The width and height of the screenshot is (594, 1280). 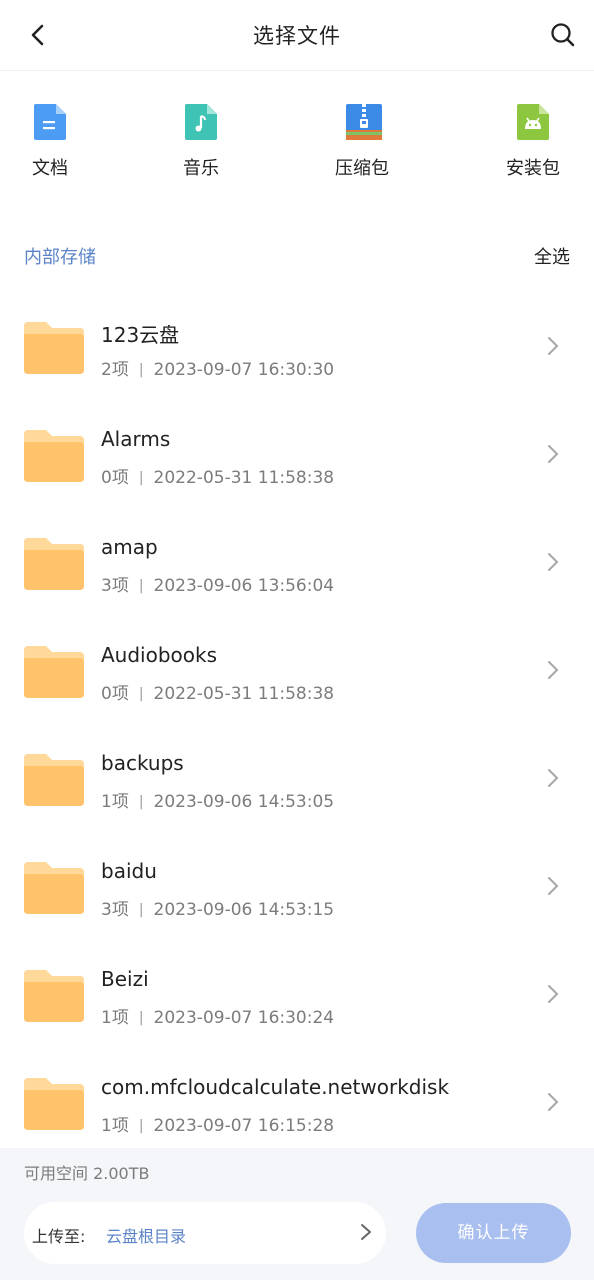 I want to click on category-label: 压缩包, so click(x=362, y=168).